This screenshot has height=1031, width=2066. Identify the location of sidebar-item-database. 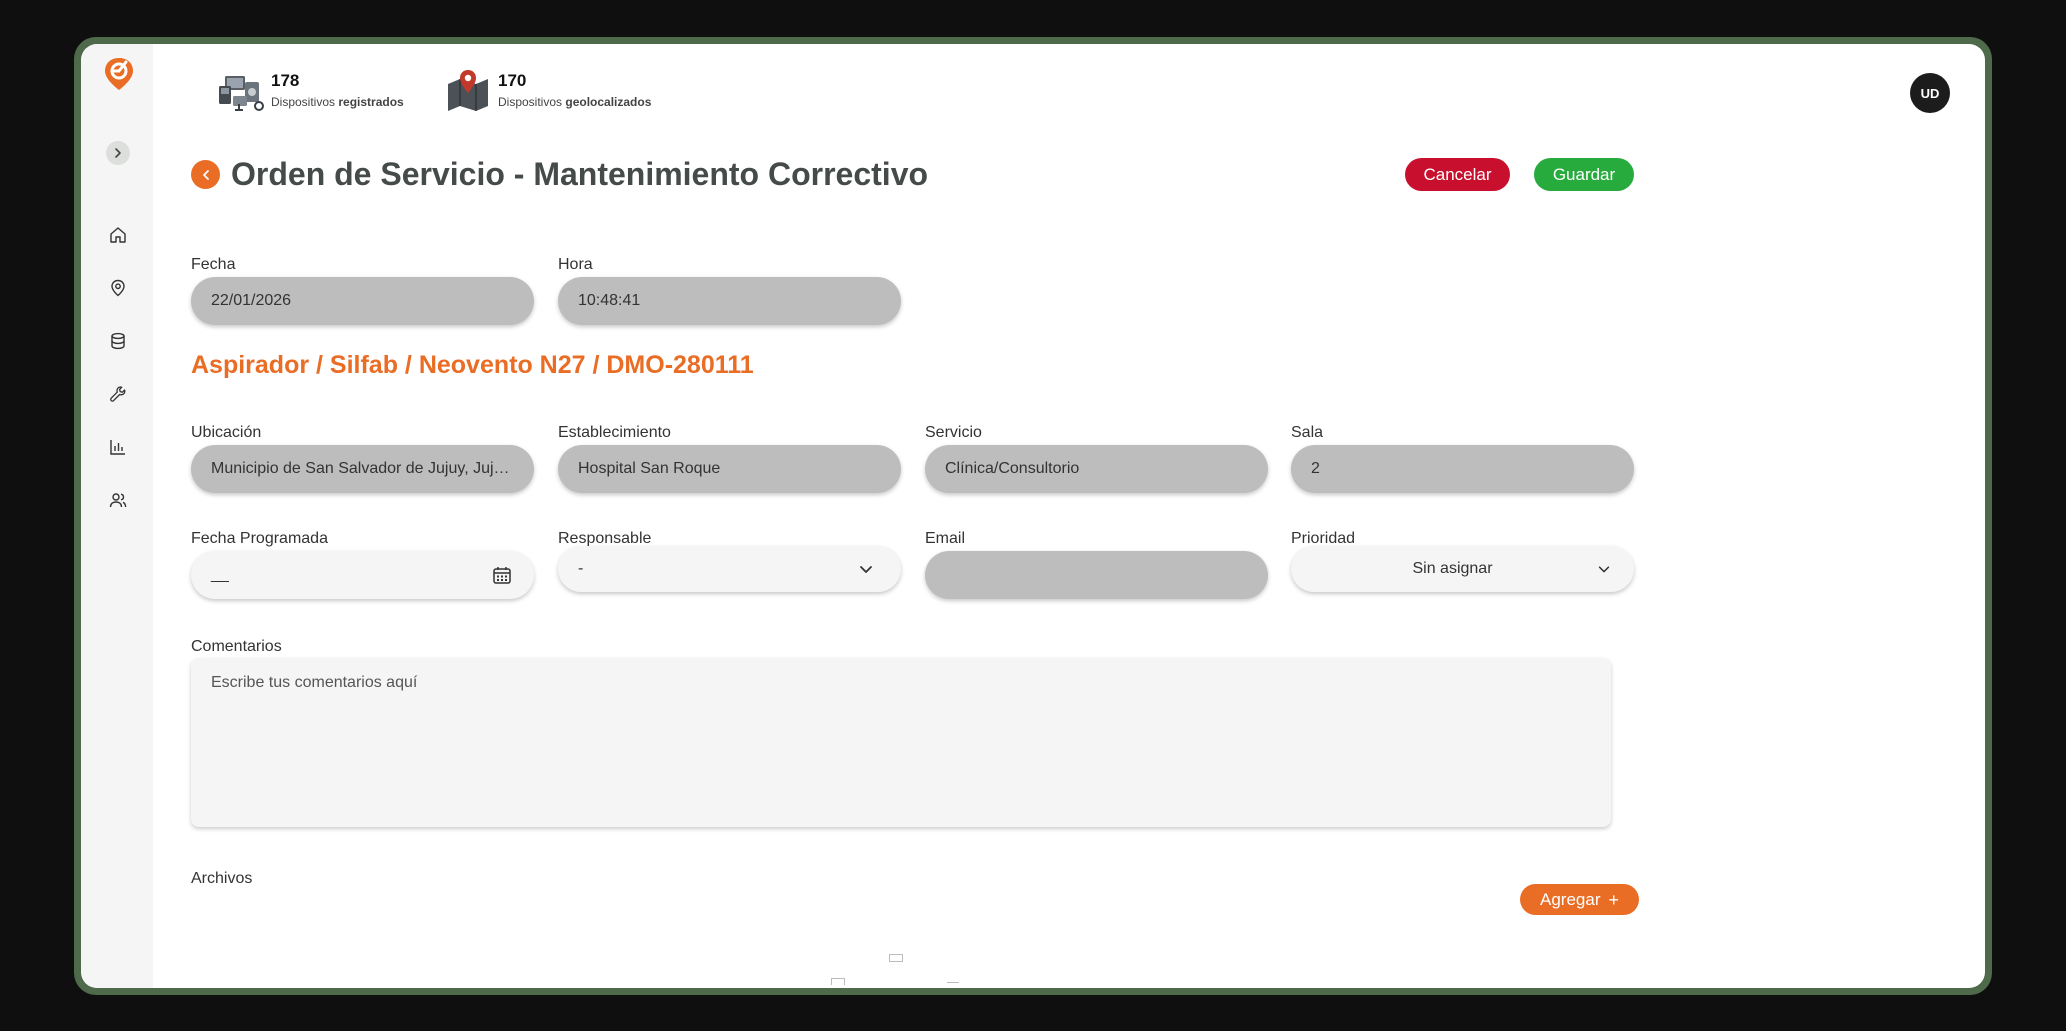
(118, 341).